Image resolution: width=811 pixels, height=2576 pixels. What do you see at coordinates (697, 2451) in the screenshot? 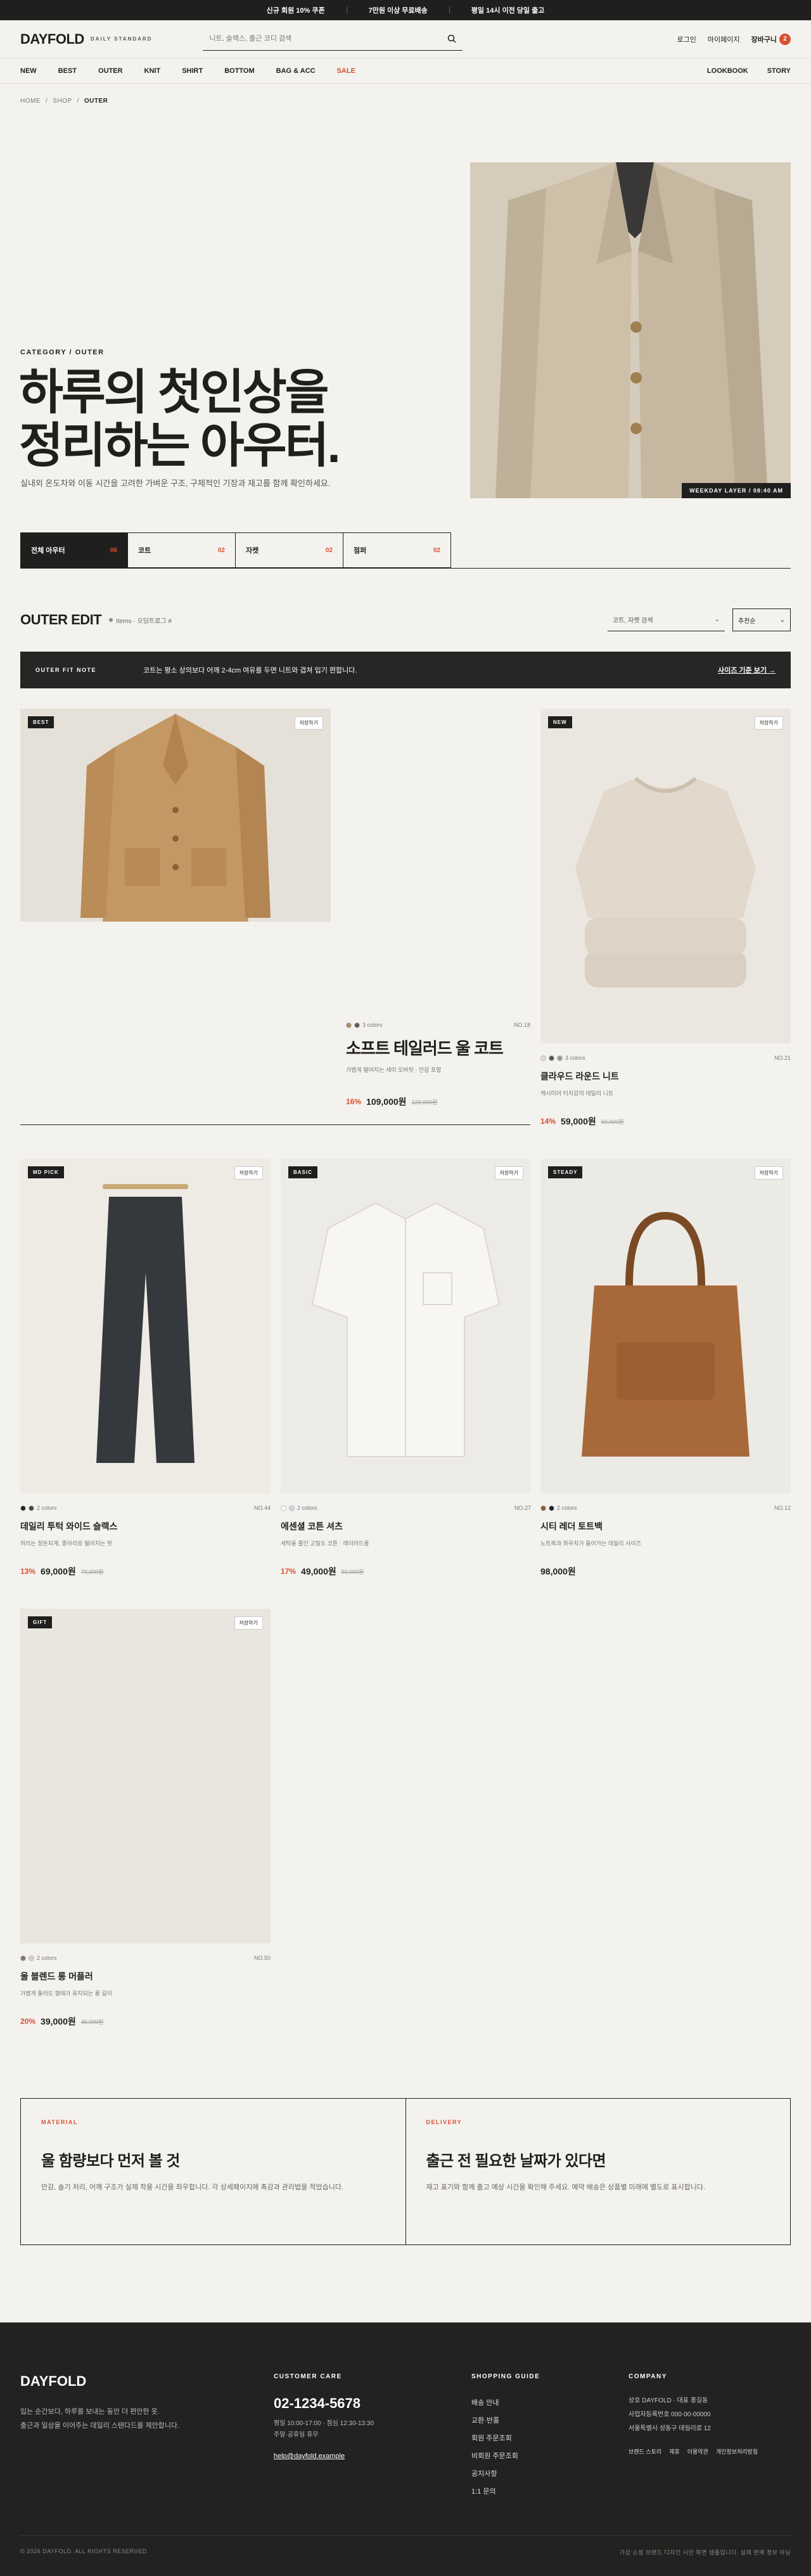
I see `footer-link: 이용약관` at bounding box center [697, 2451].